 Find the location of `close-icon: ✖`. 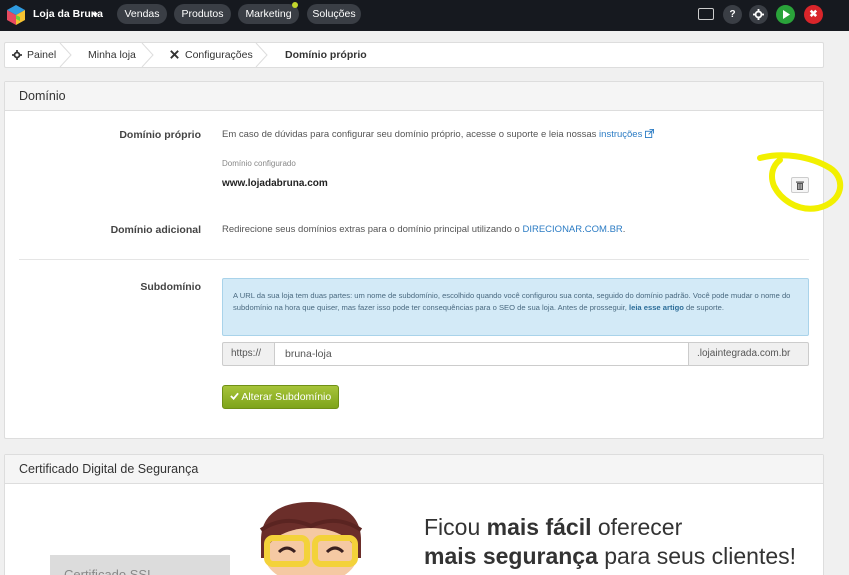

close-icon: ✖ is located at coordinates (813, 14).